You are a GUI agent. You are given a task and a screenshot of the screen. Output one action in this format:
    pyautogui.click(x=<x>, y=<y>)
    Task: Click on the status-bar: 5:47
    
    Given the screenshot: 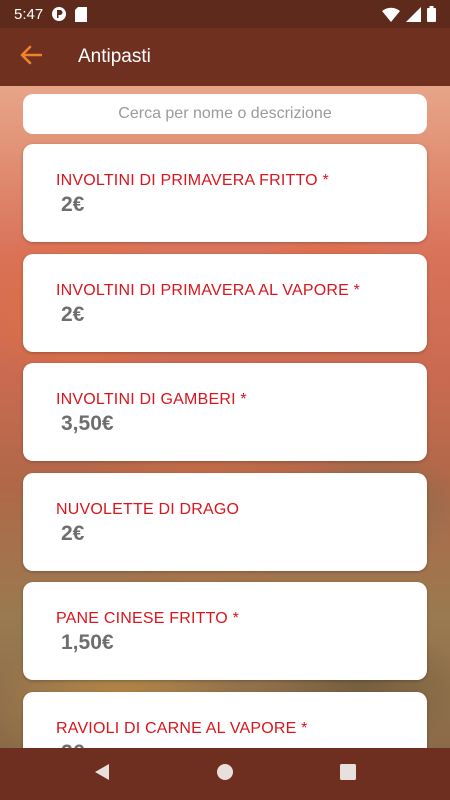 What is the action you would take?
    pyautogui.click(x=225, y=14)
    